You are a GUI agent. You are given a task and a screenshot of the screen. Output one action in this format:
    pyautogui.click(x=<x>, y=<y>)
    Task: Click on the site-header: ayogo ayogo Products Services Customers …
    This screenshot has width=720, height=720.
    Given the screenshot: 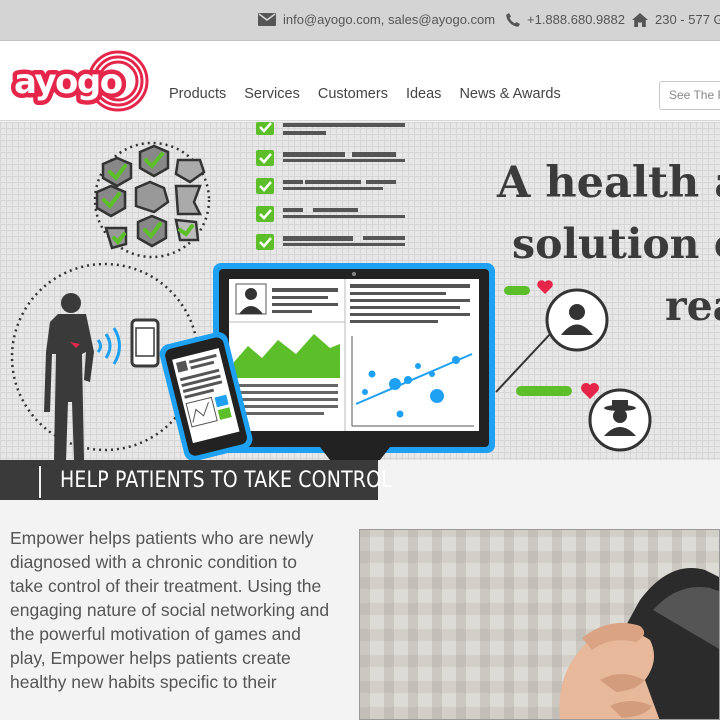 What is the action you would take?
    pyautogui.click(x=360, y=81)
    